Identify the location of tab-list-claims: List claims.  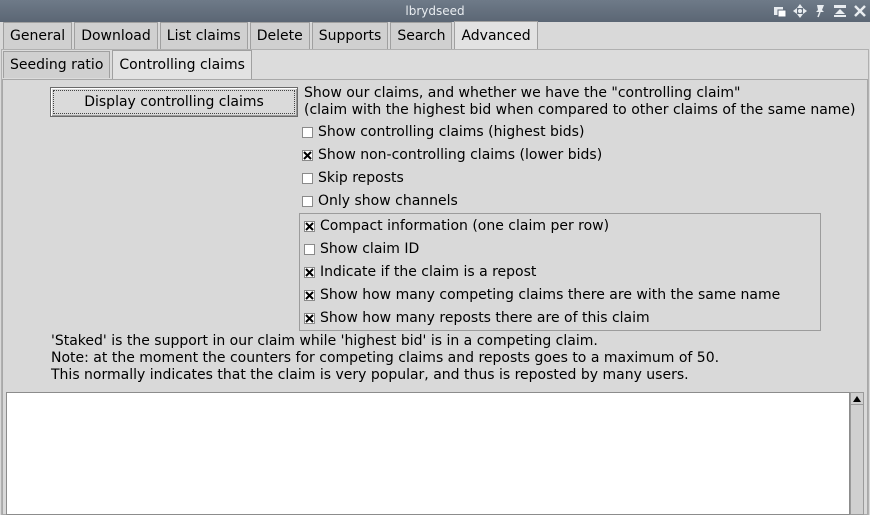
(203, 35).